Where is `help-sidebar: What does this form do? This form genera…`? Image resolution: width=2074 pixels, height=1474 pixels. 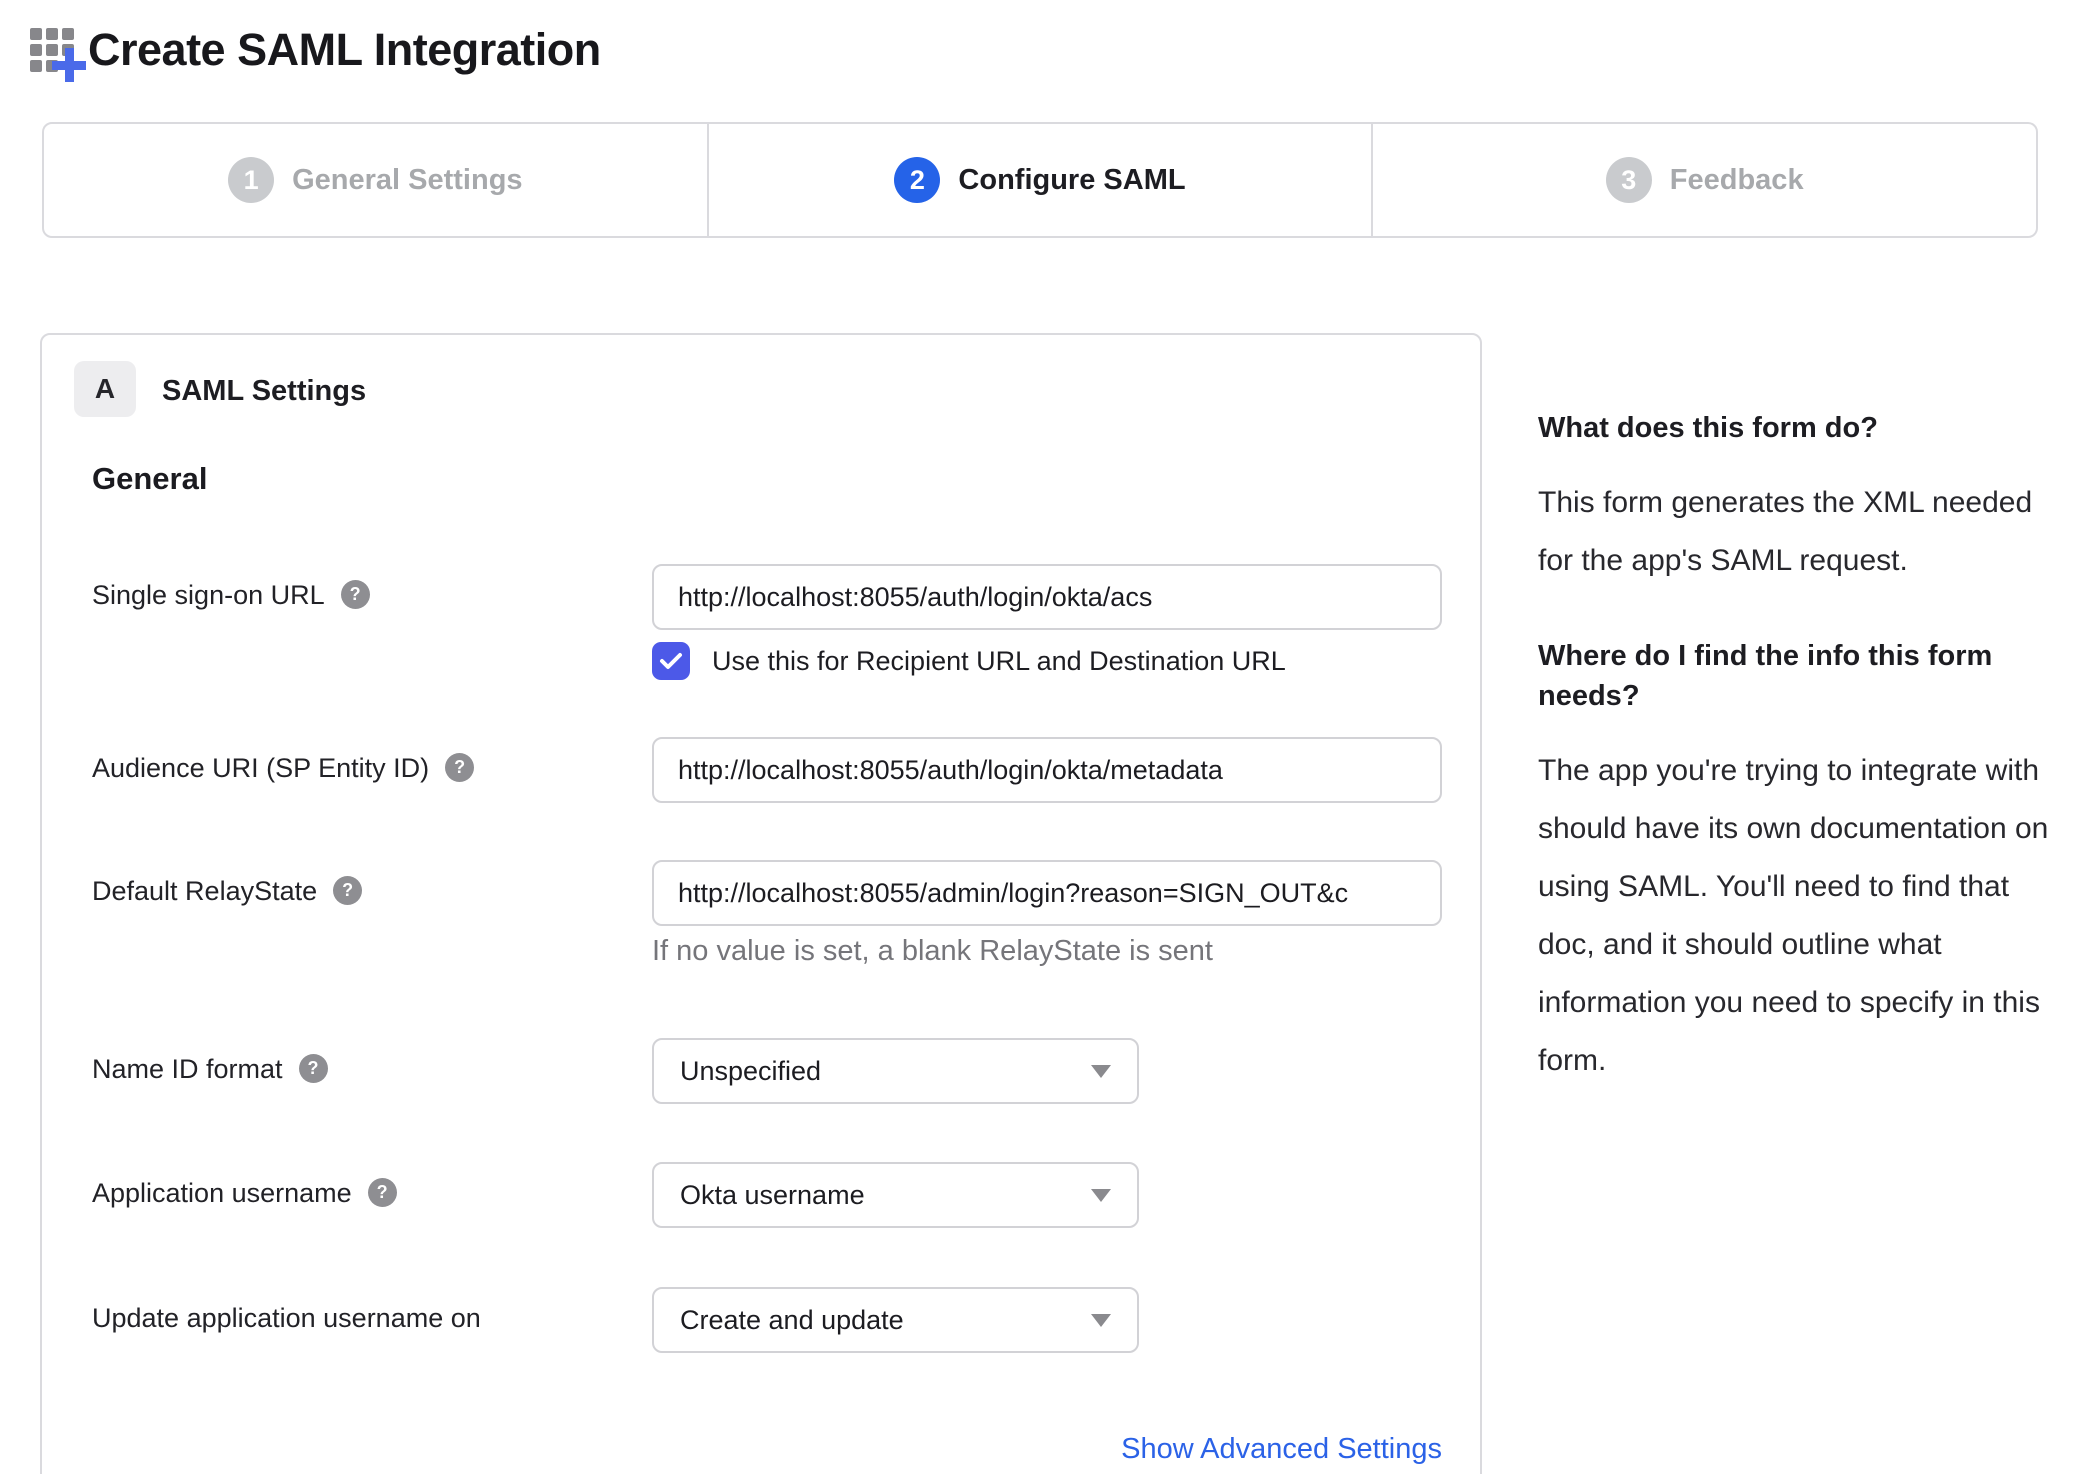
help-sidebar: What does this form do? This form genera… is located at coordinates (1794, 749).